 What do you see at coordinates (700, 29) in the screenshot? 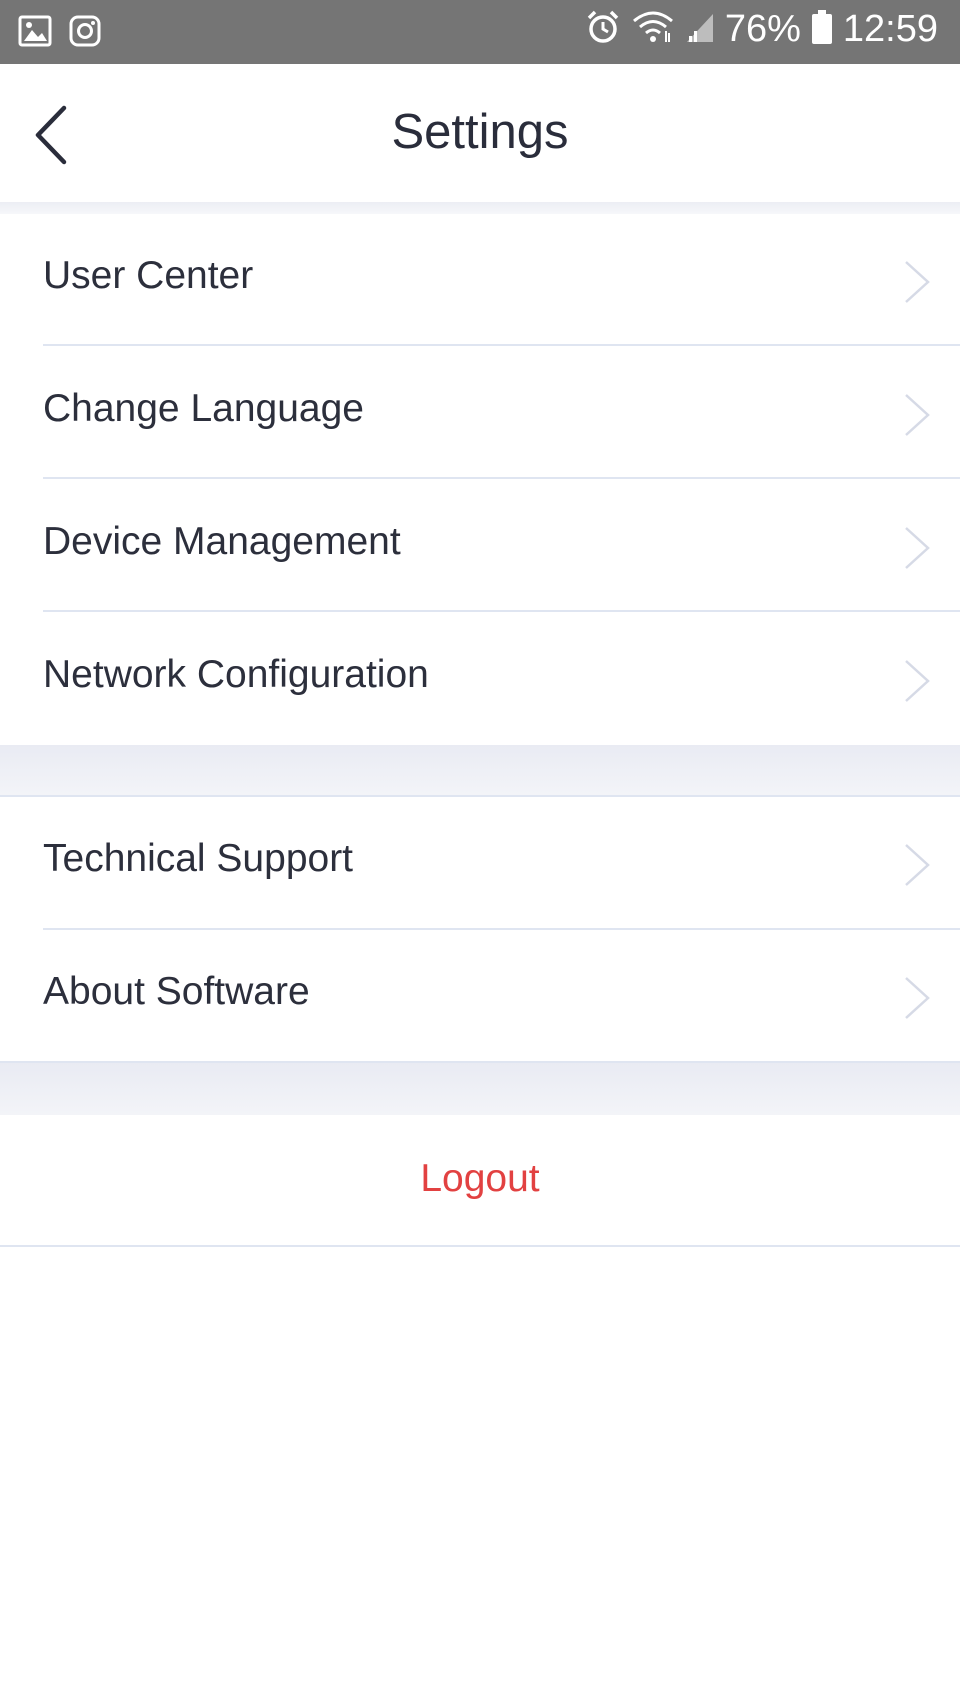
I see `signal-icon` at bounding box center [700, 29].